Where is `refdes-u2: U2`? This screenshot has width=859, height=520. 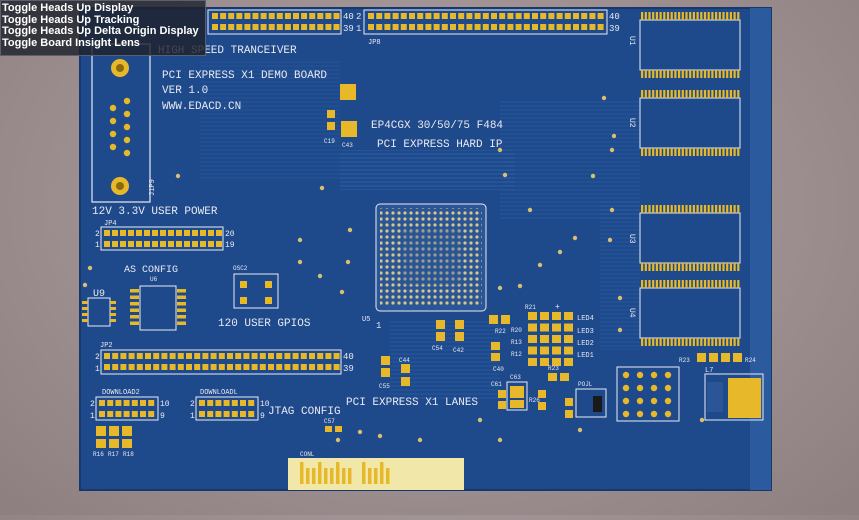 refdes-u2: U2 is located at coordinates (631, 123).